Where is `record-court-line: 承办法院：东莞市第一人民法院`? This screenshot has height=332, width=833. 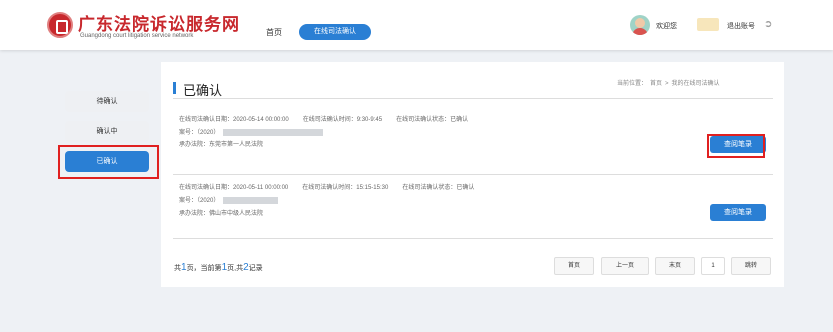
record-court-line: 承办法院：东莞市第一人民法院 is located at coordinates (228, 143).